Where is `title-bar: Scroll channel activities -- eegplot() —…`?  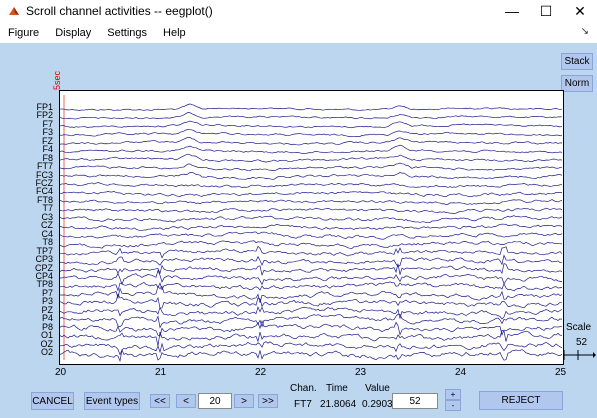 title-bar: Scroll channel activities -- eegplot() —… is located at coordinates (298, 11).